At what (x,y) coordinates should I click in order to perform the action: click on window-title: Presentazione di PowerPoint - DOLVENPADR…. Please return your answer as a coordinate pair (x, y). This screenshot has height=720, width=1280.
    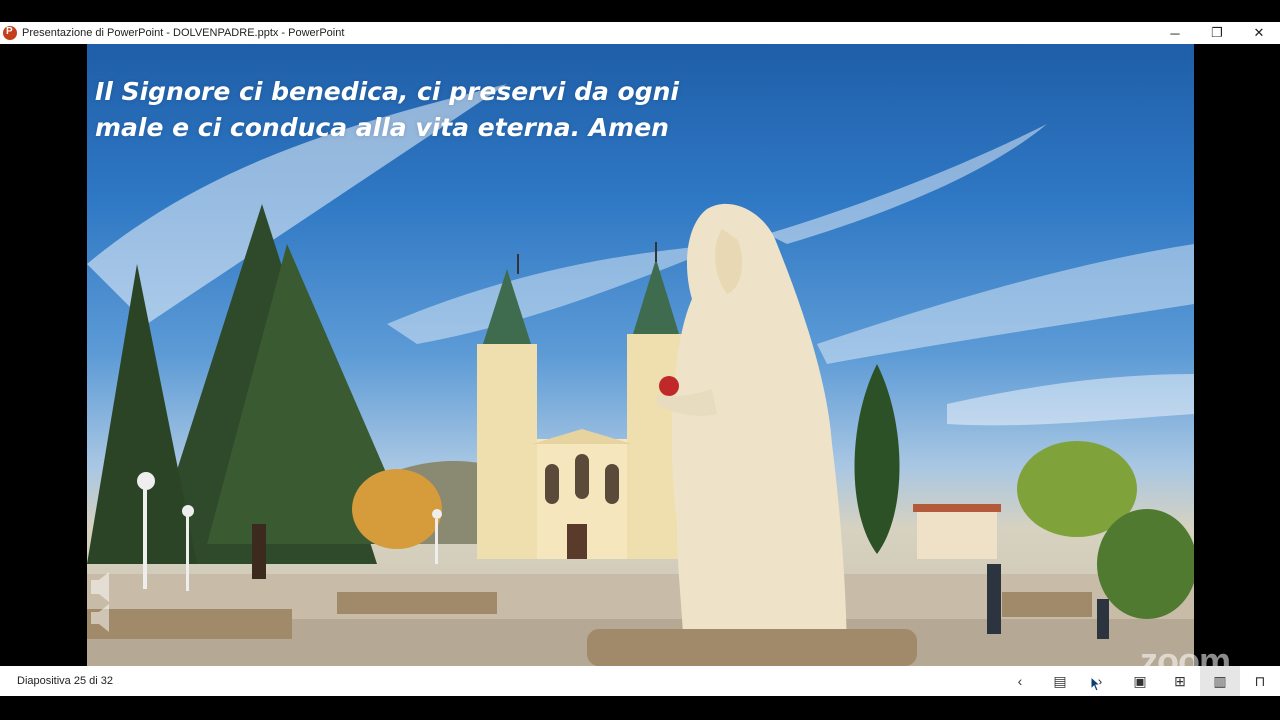
    Looking at the image, I should click on (183, 33).